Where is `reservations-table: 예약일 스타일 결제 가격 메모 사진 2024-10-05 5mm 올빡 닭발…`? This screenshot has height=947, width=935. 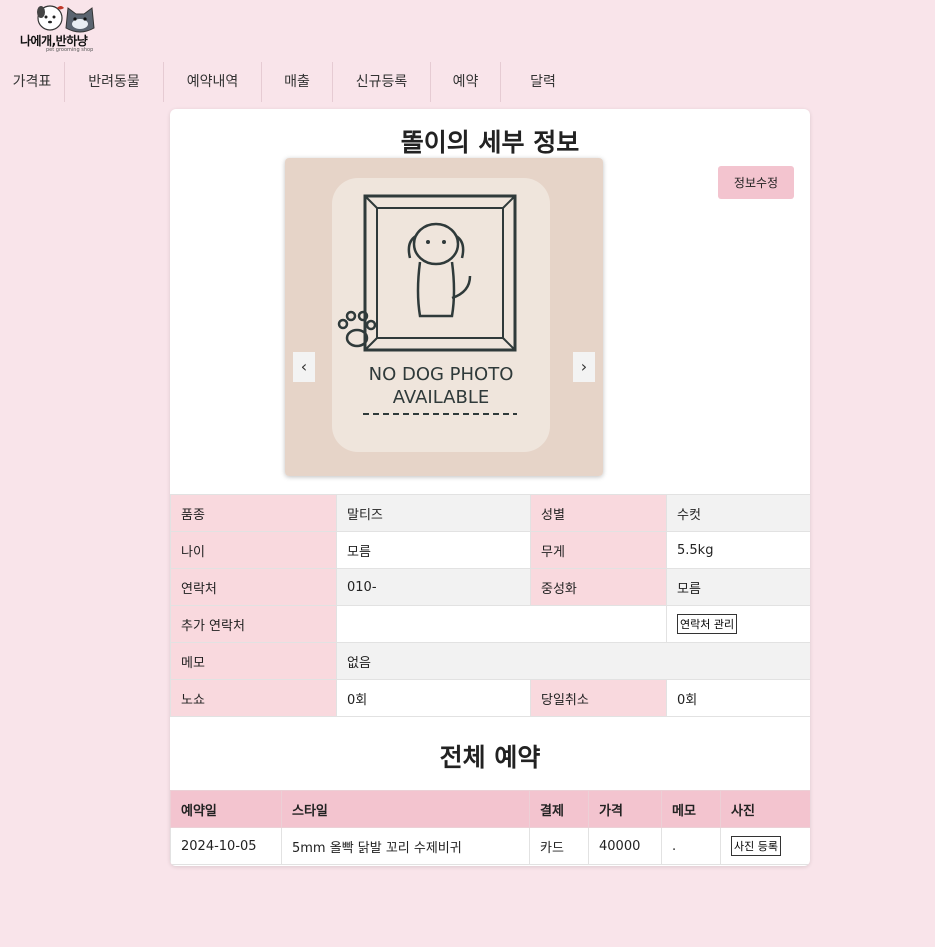 reservations-table: 예약일 스타일 결제 가격 메모 사진 2024-10-05 5mm 올빡 닭발… is located at coordinates (490, 827).